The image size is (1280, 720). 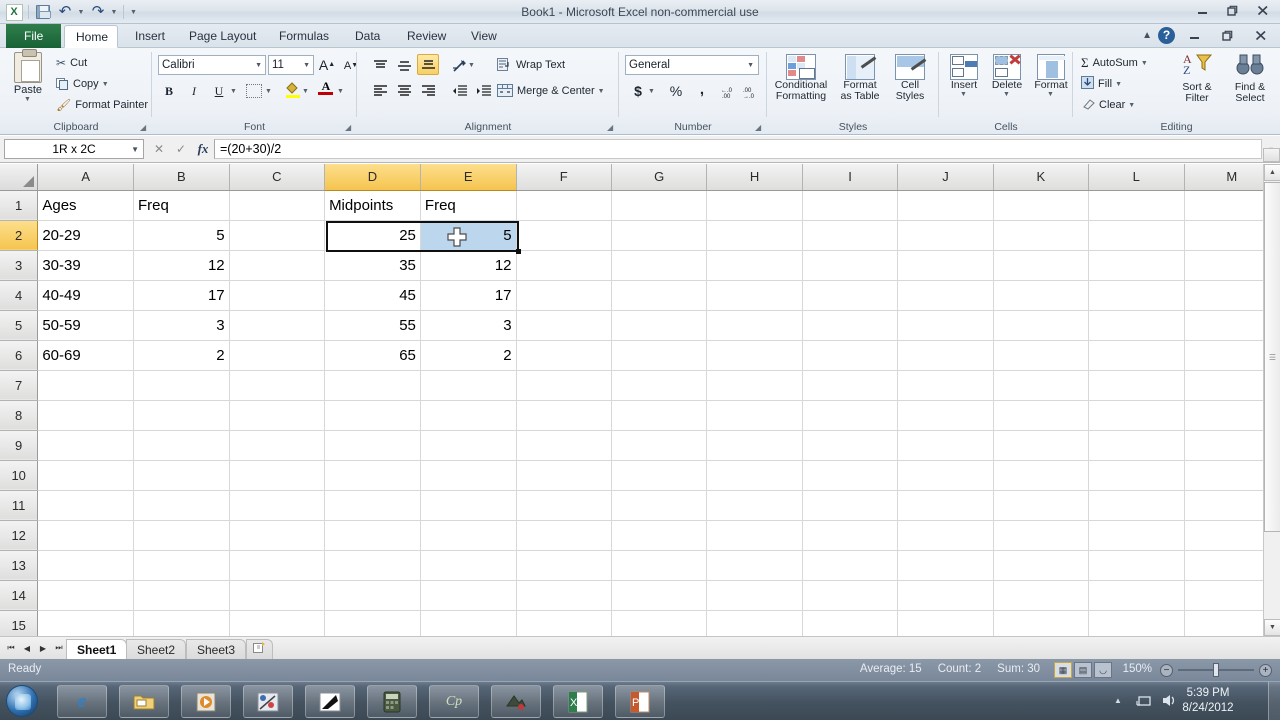 What do you see at coordinates (291, 65) in the screenshot?
I see `font-size-input: 11 ▼` at bounding box center [291, 65].